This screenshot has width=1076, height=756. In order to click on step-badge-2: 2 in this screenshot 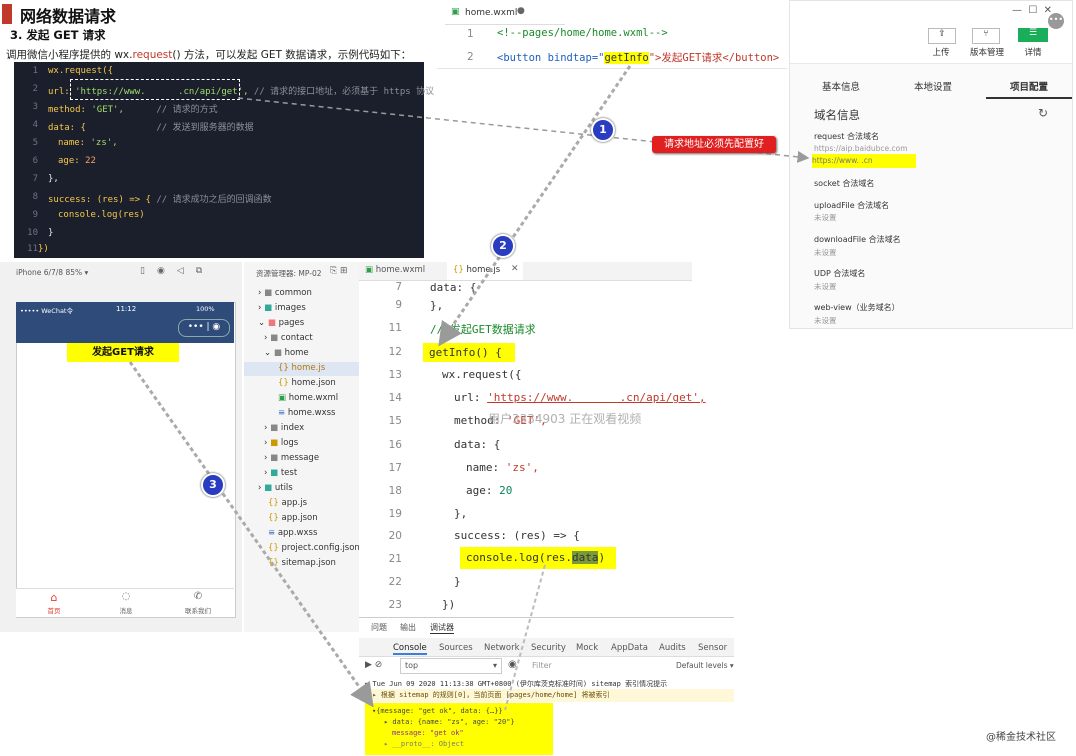, I will do `click(503, 246)`.